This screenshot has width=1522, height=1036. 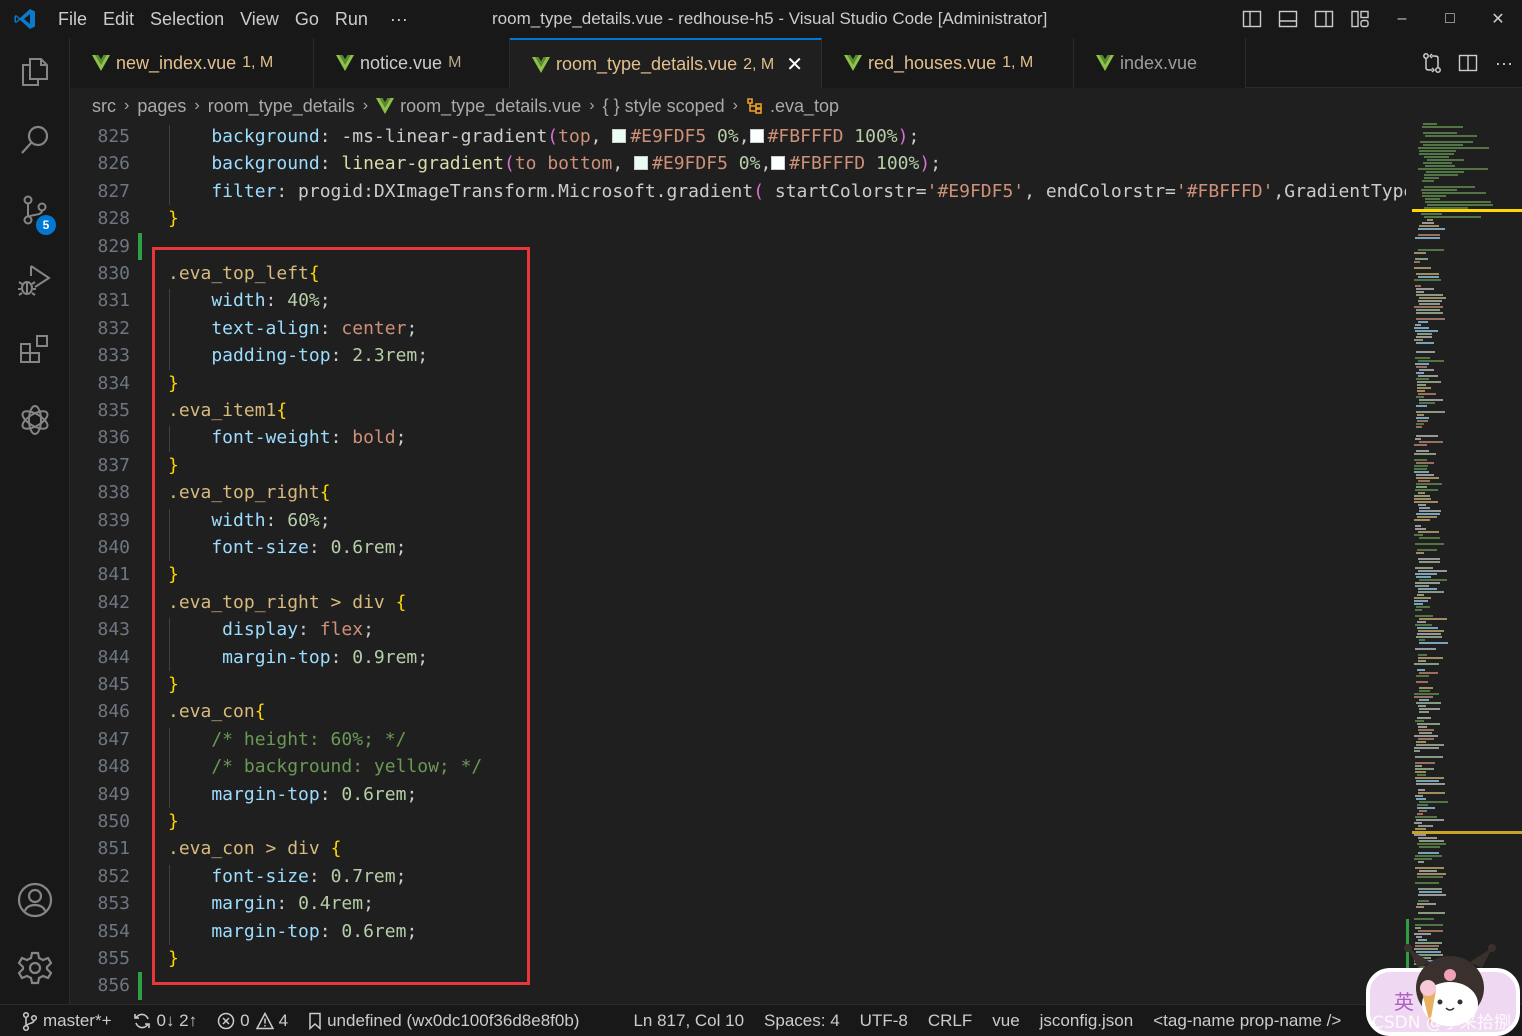 I want to click on line-number: 827, so click(x=100, y=191).